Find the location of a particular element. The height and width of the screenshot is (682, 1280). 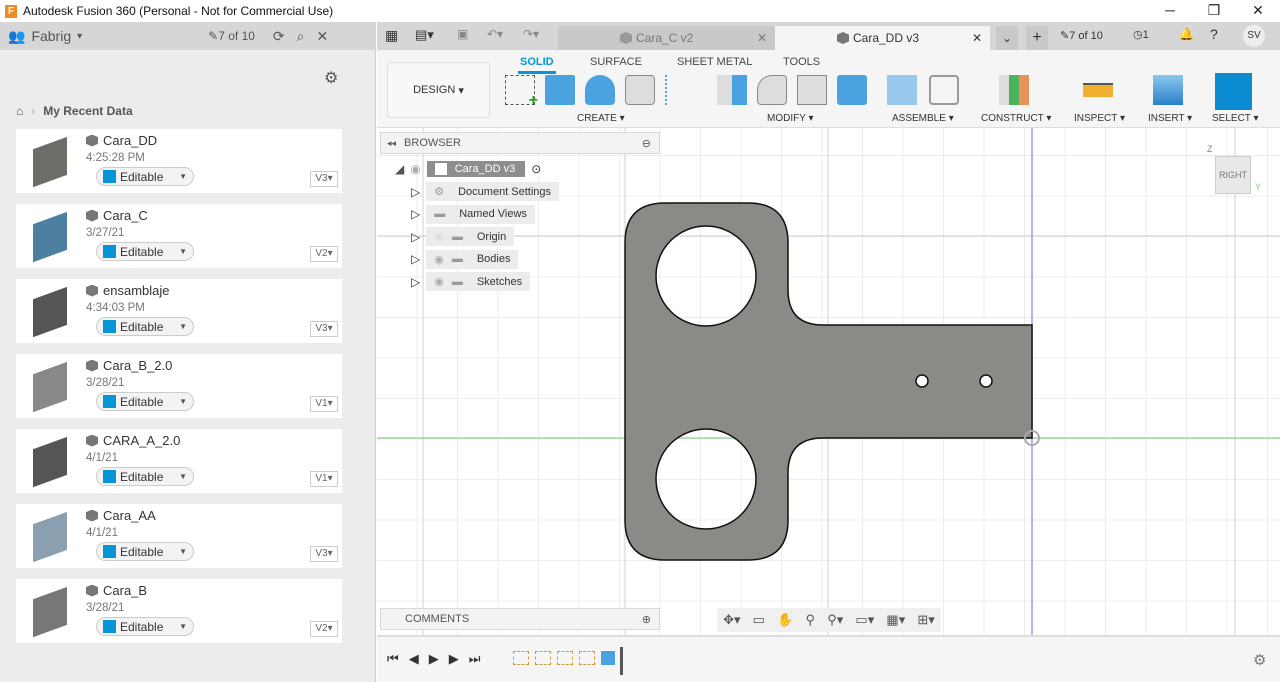

first-step-icon: ⏮ is located at coordinates (393, 659).